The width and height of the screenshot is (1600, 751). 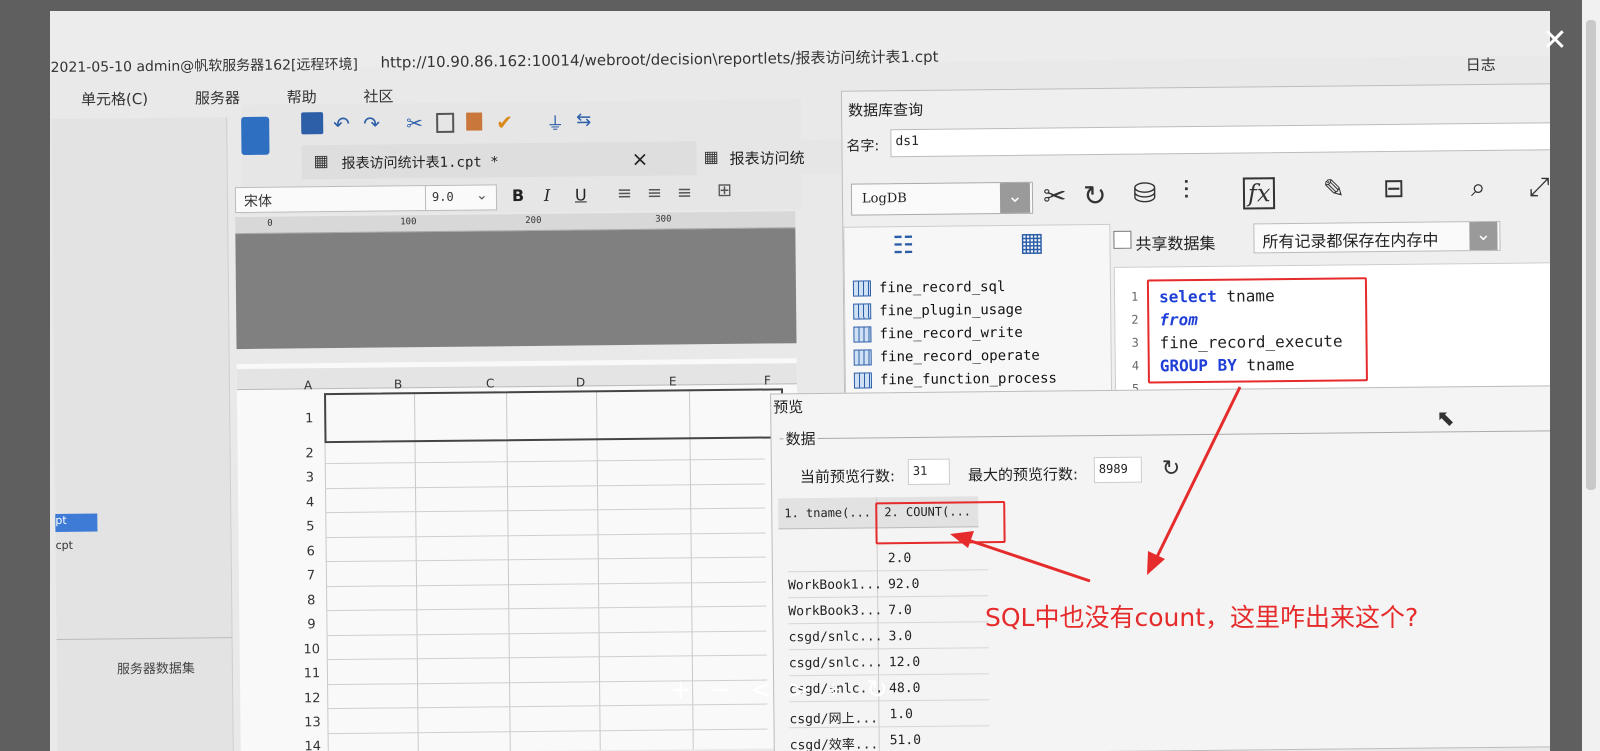 I want to click on arrow-to-count, so click(x=1027, y=560).